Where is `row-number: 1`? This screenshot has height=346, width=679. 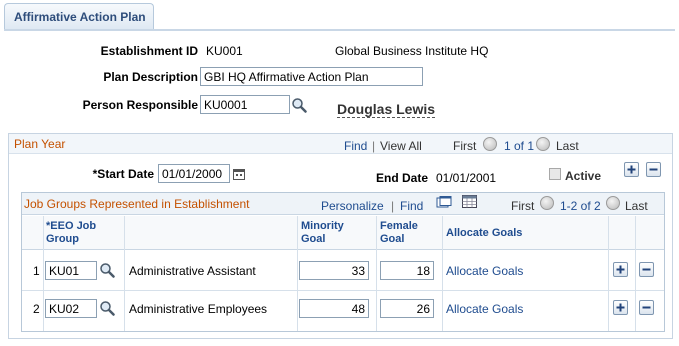 row-number: 1 is located at coordinates (36, 271).